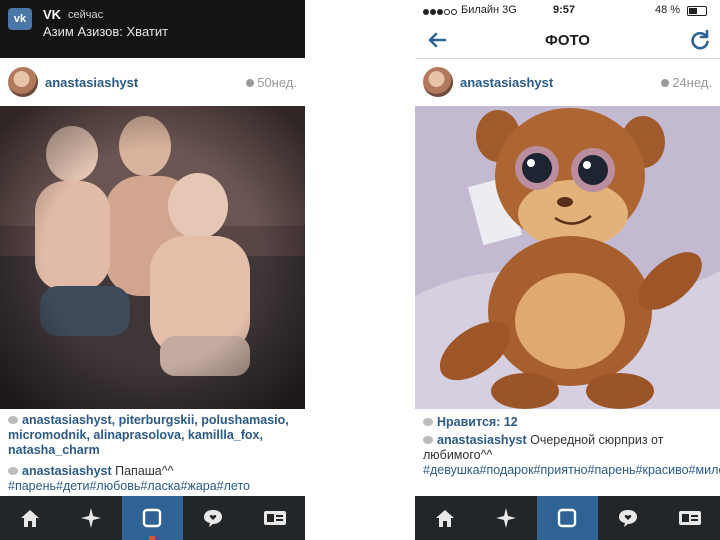 The width and height of the screenshot is (720, 540). What do you see at coordinates (692, 82) in the screenshot?
I see `post-age-text: 24нед.` at bounding box center [692, 82].